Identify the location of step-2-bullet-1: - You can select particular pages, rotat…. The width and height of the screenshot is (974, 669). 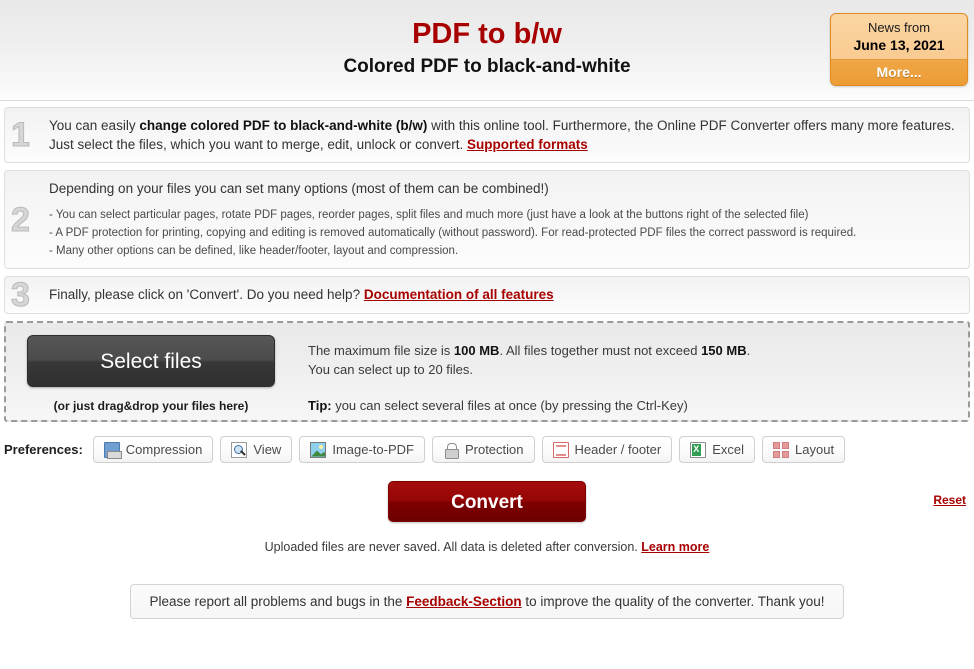
(429, 215).